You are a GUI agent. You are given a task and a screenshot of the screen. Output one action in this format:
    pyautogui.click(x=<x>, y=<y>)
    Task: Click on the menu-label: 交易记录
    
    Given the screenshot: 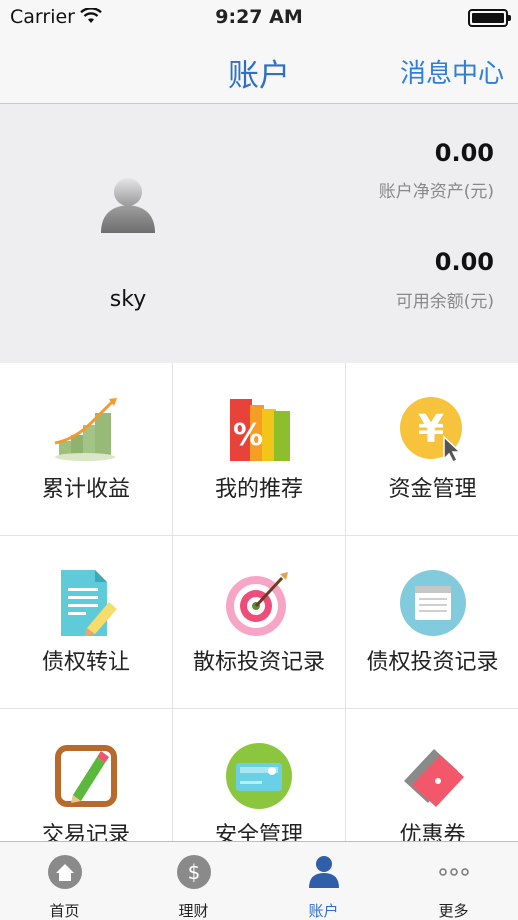 What is the action you would take?
    pyautogui.click(x=85, y=832)
    